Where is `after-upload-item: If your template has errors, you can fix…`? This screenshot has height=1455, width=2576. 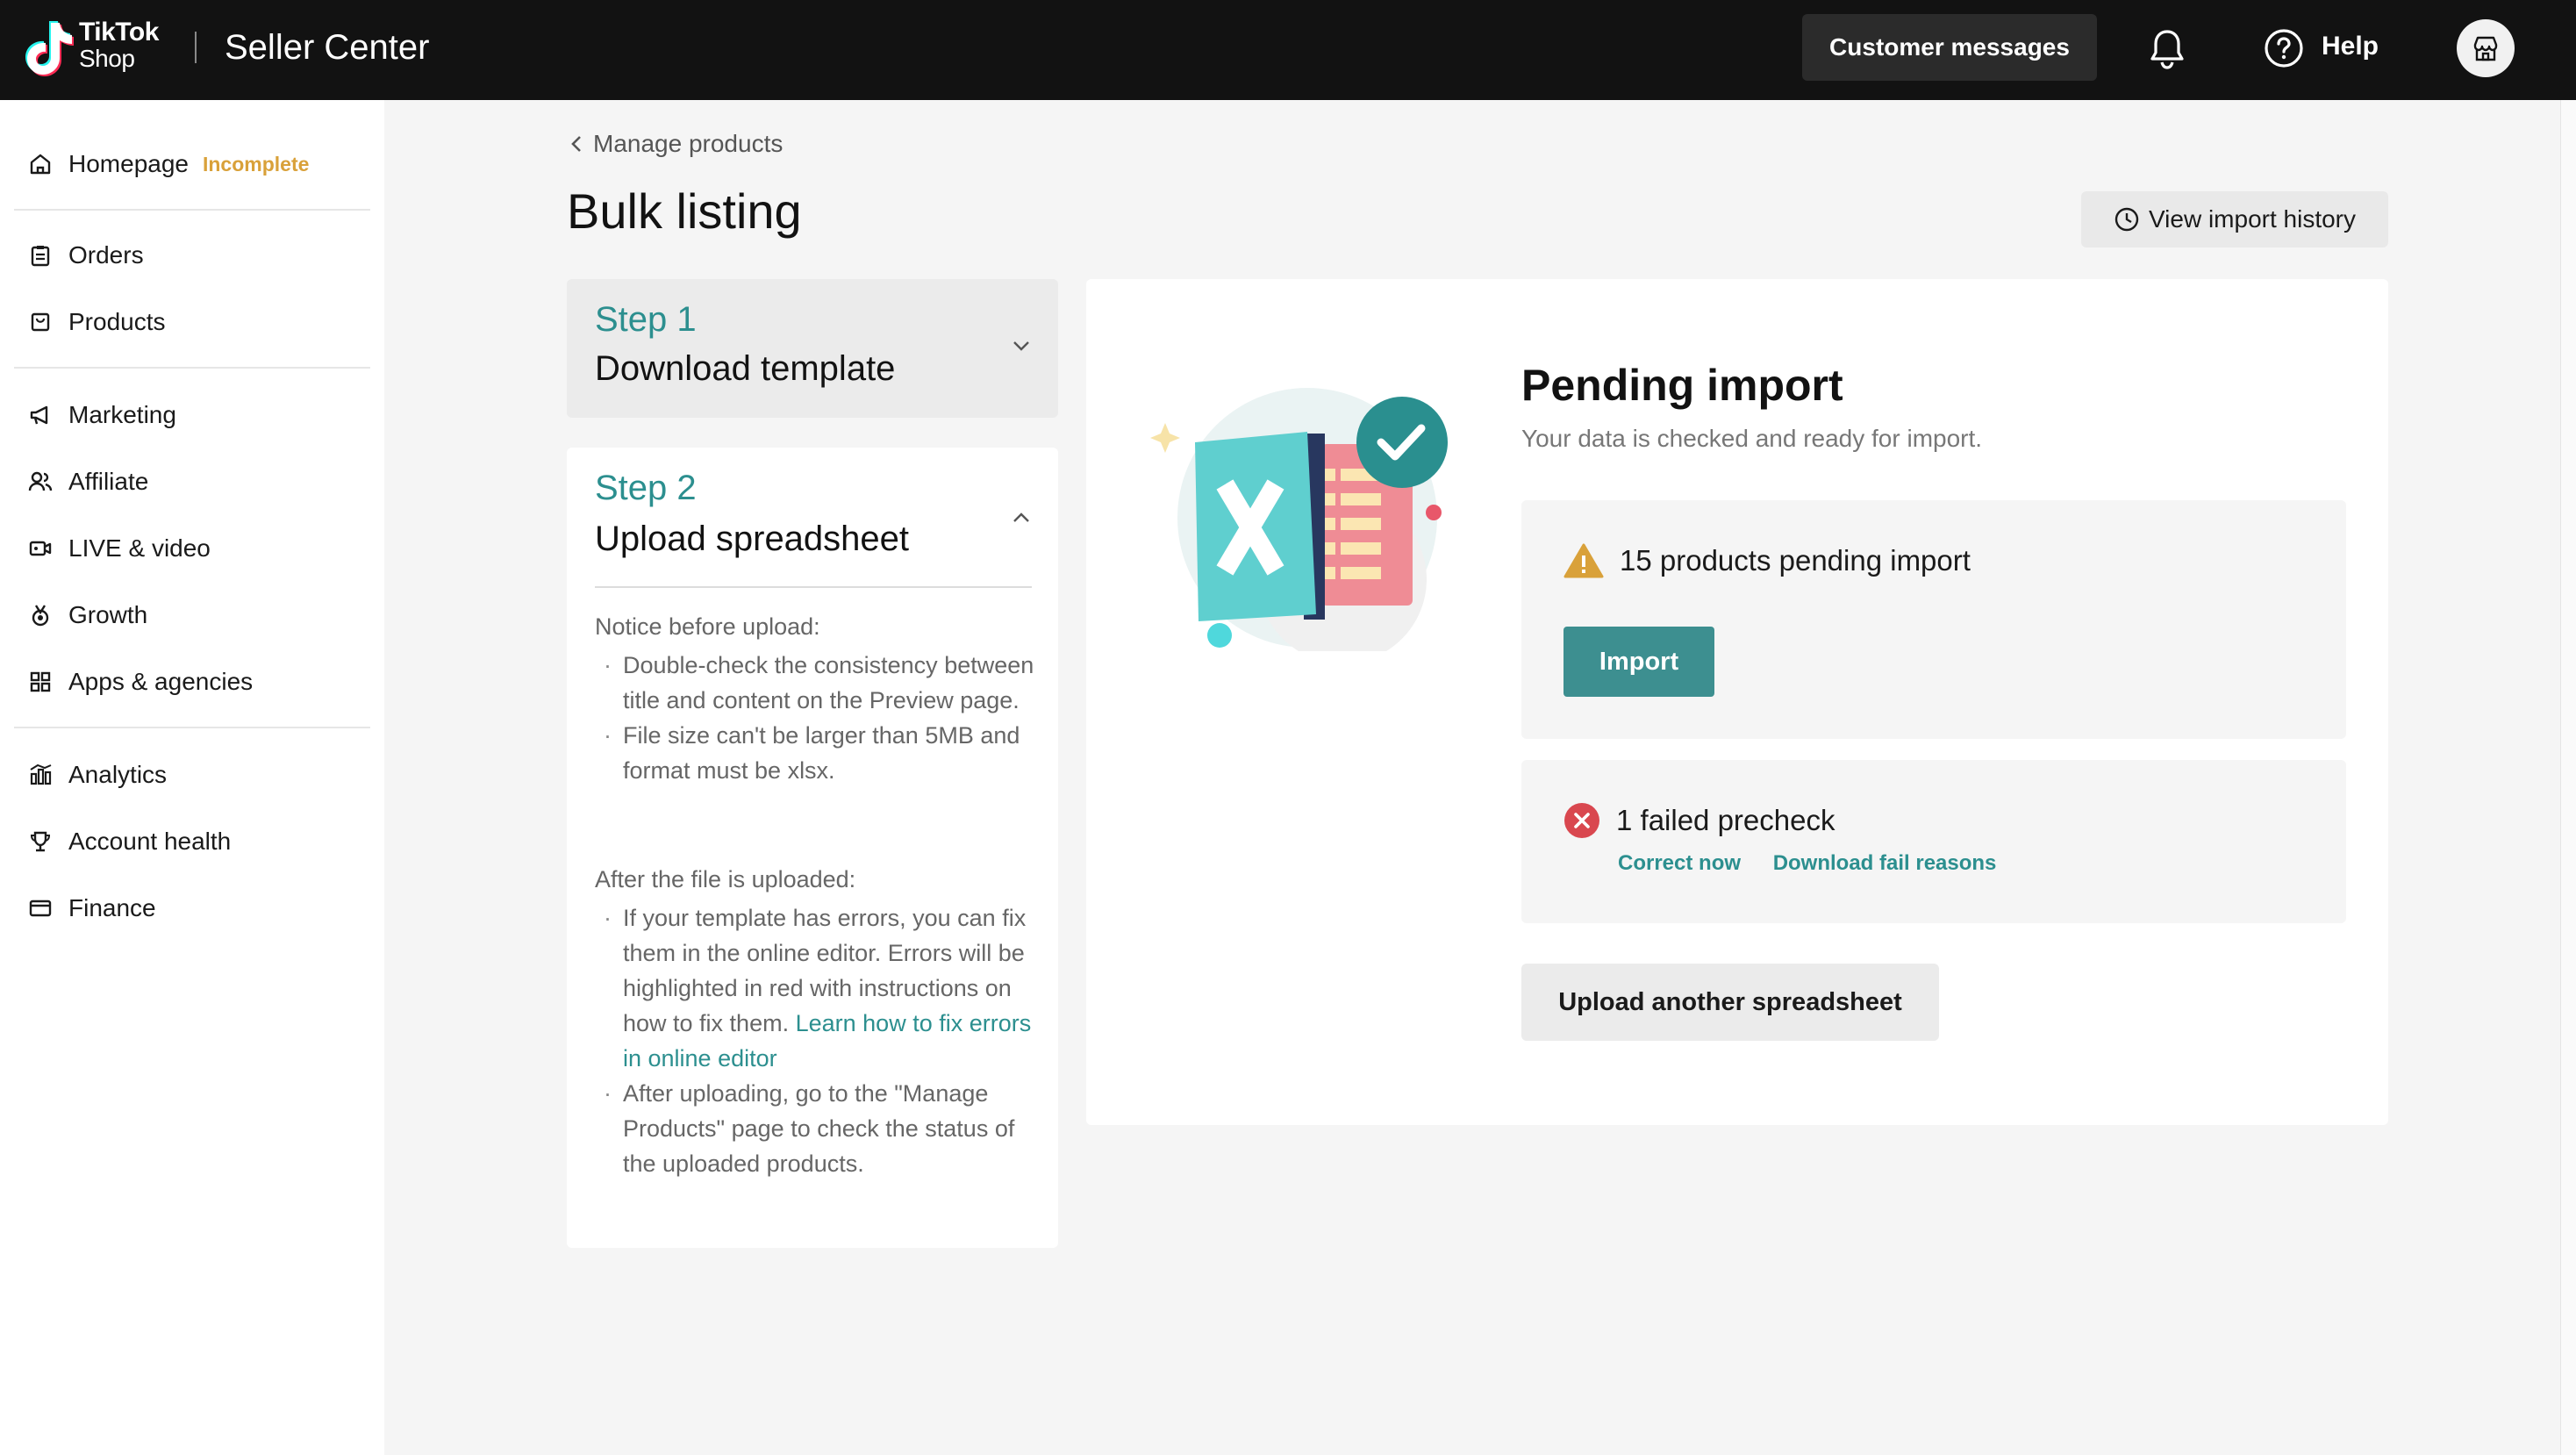 after-upload-item: If your template has errors, you can fix… is located at coordinates (818, 988).